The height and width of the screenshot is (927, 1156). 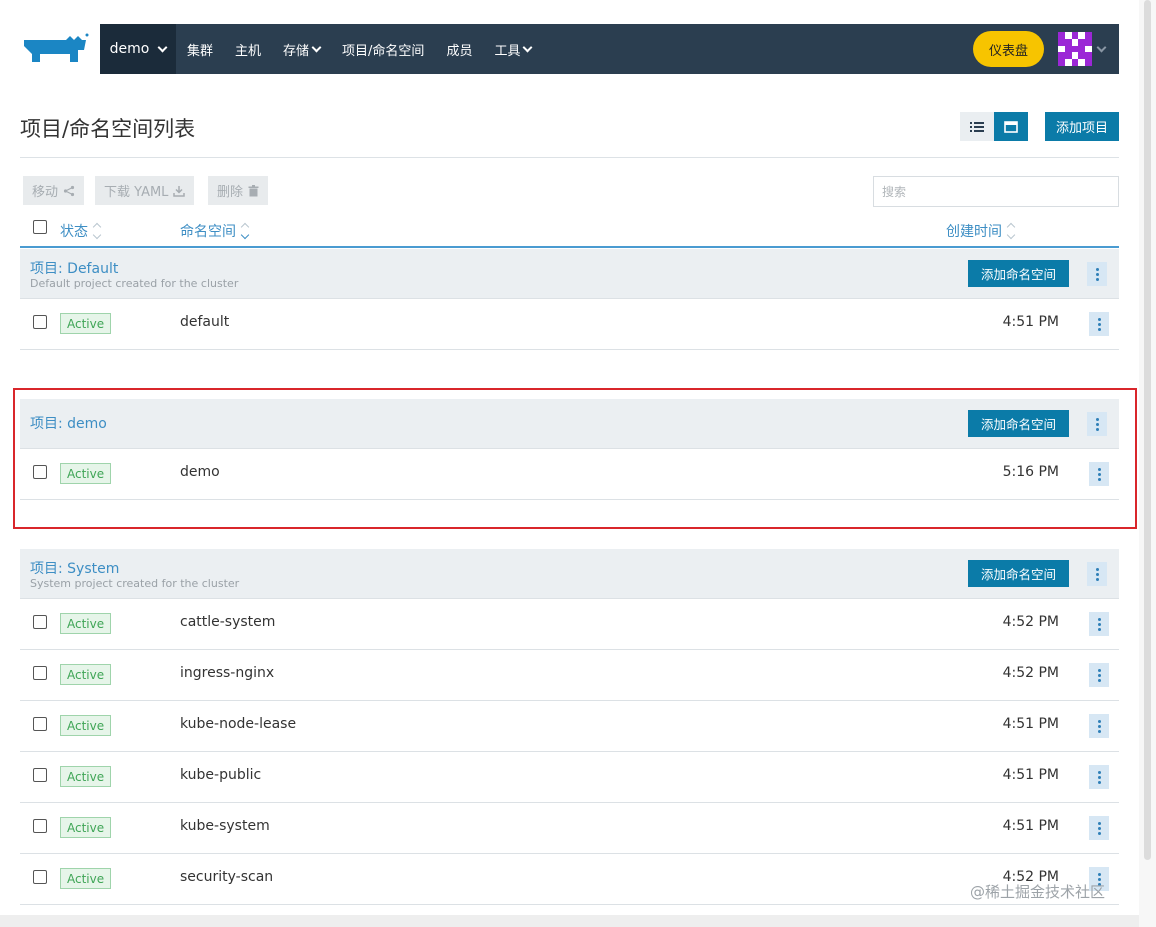 I want to click on column-namespace: 命名空间, so click(x=215, y=231).